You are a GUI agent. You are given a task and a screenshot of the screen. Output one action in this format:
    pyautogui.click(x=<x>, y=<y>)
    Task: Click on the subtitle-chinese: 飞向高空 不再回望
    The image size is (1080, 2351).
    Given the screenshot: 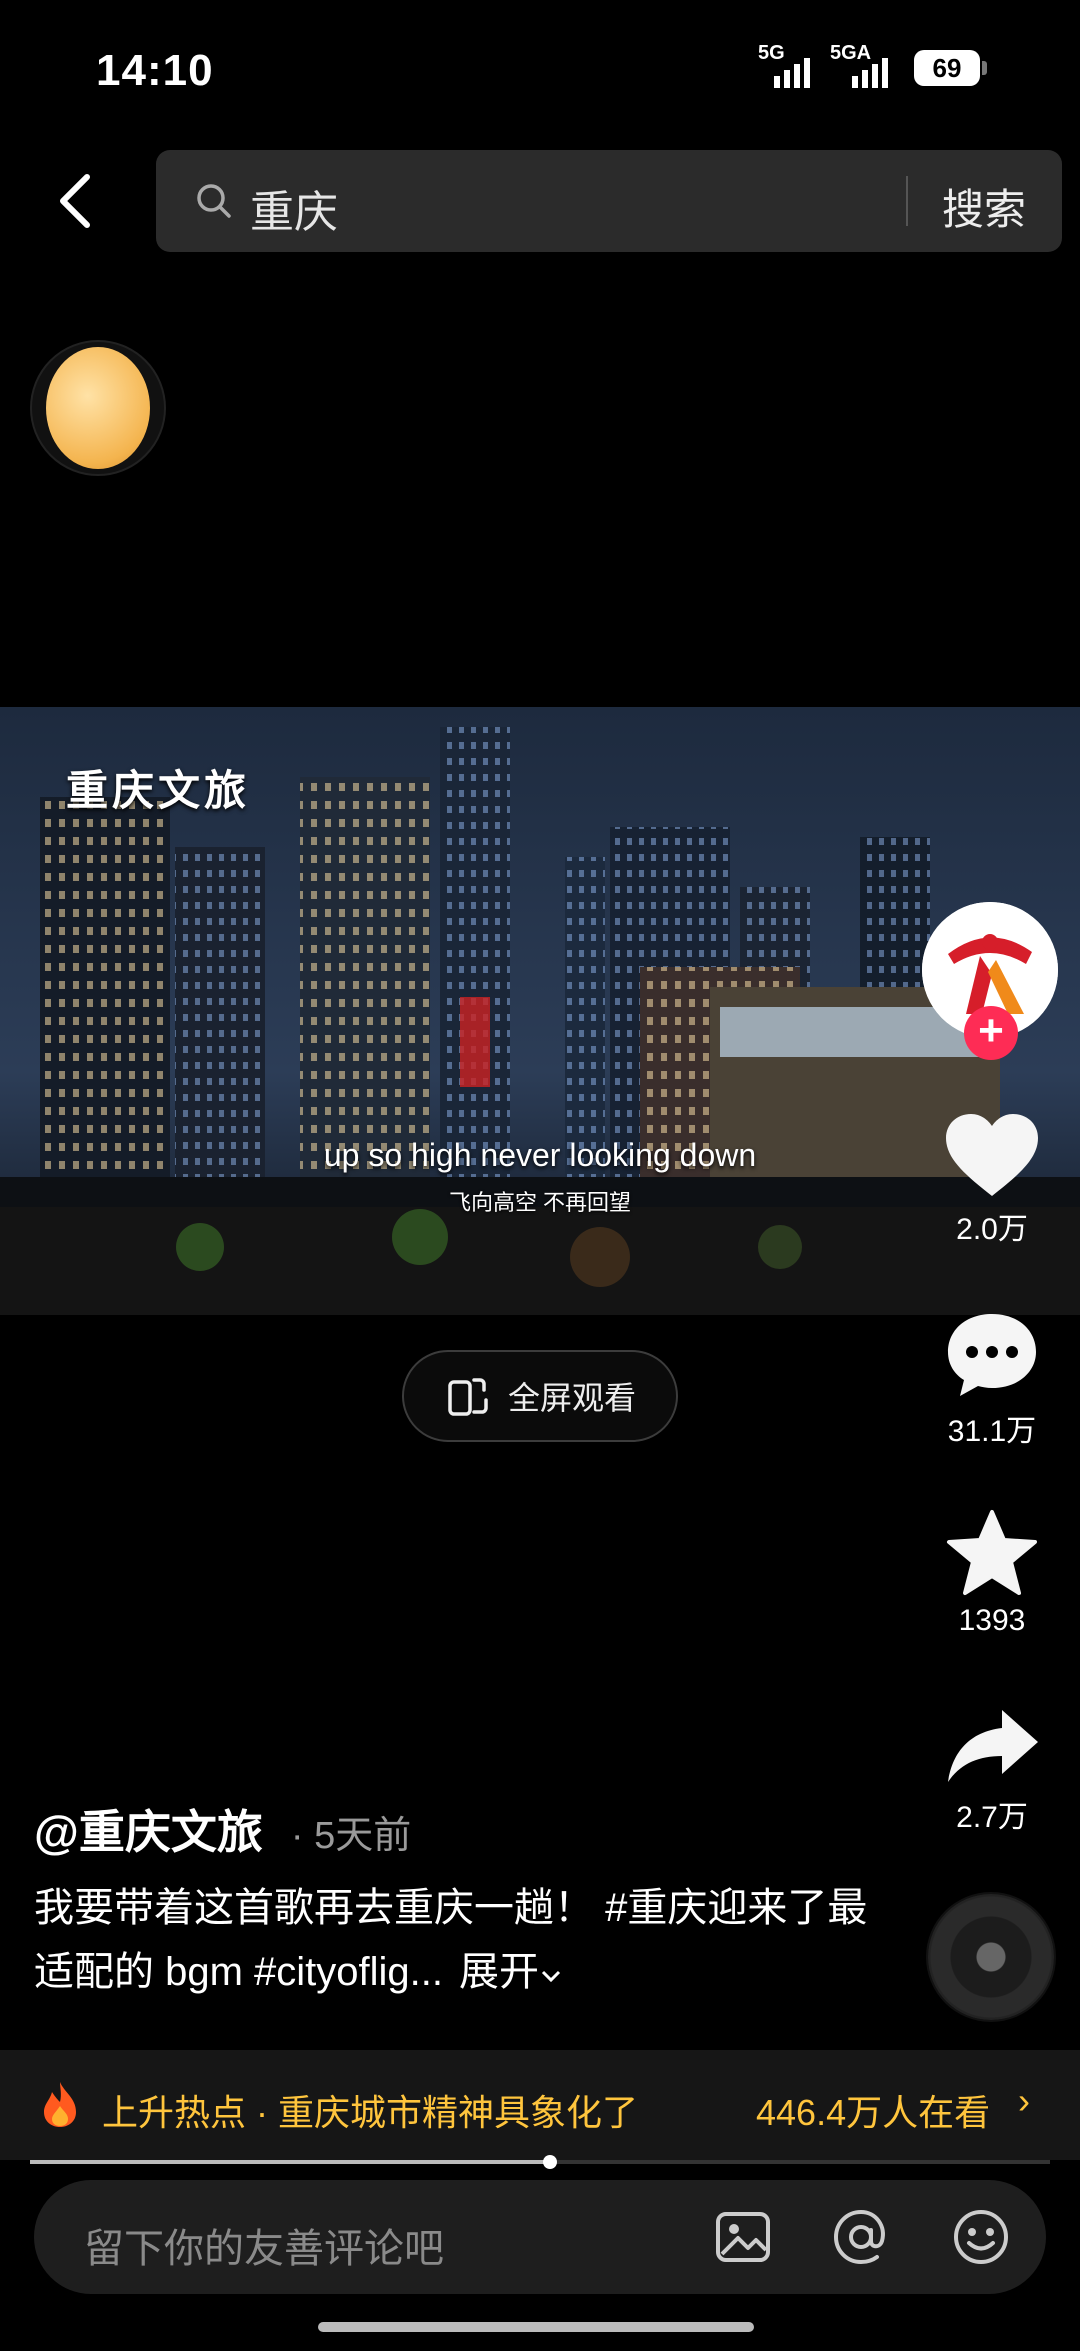 What is the action you would take?
    pyautogui.click(x=540, y=1202)
    